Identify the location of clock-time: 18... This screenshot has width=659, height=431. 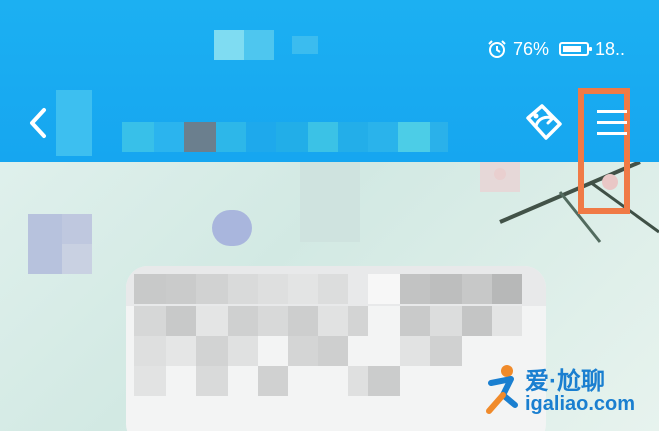
(609, 48).